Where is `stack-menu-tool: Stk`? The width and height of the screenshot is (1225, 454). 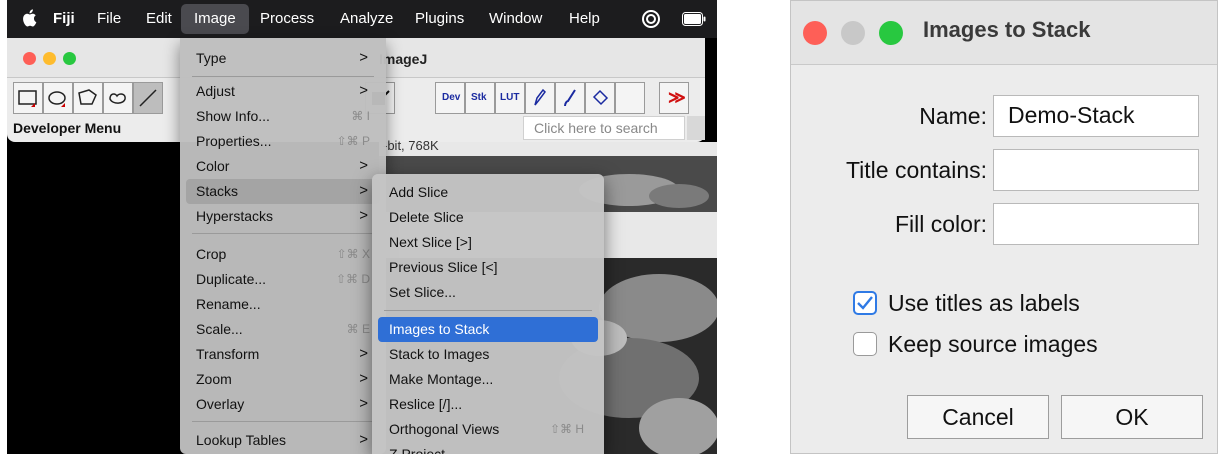 stack-menu-tool: Stk is located at coordinates (480, 98).